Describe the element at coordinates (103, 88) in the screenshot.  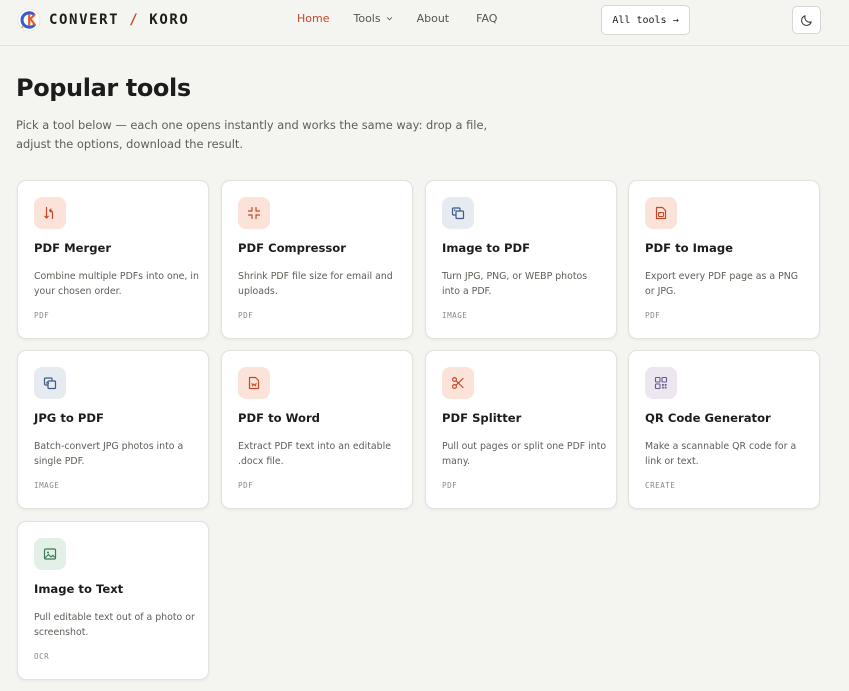
I see `page-title: Popular tools` at that location.